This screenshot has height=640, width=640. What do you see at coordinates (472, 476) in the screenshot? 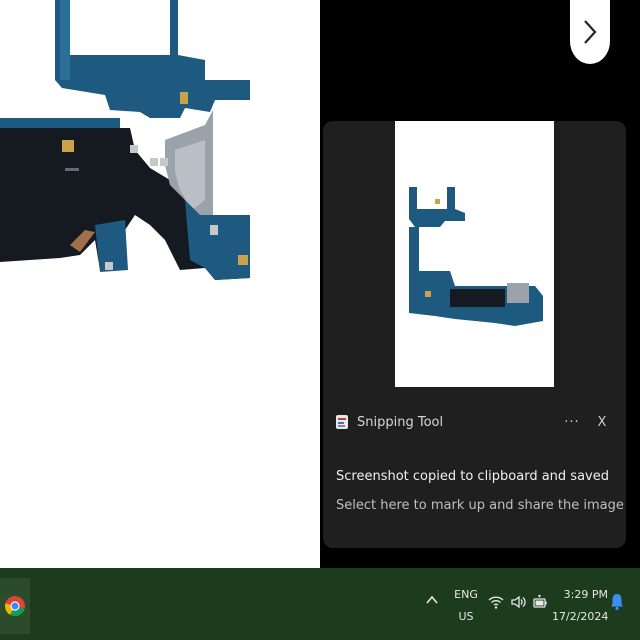
I see `notification-title: Screenshot copied to clipboard and saved` at bounding box center [472, 476].